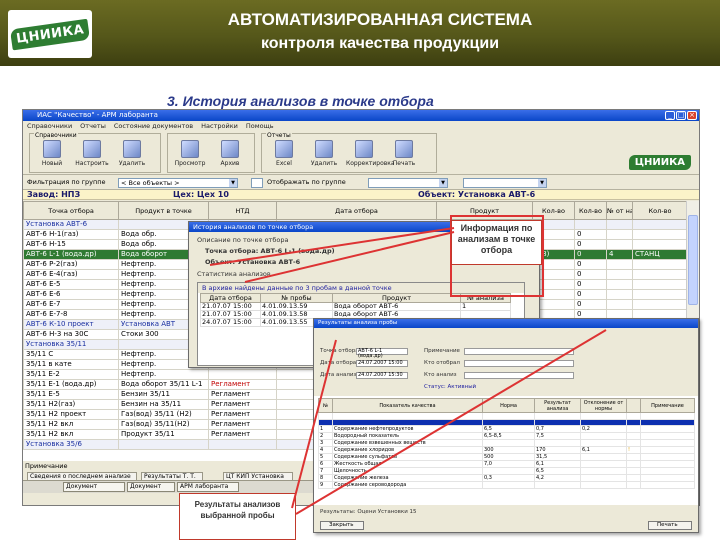 The image size is (720, 540). I want to click on column-header: Точка отбора, so click(71, 210).